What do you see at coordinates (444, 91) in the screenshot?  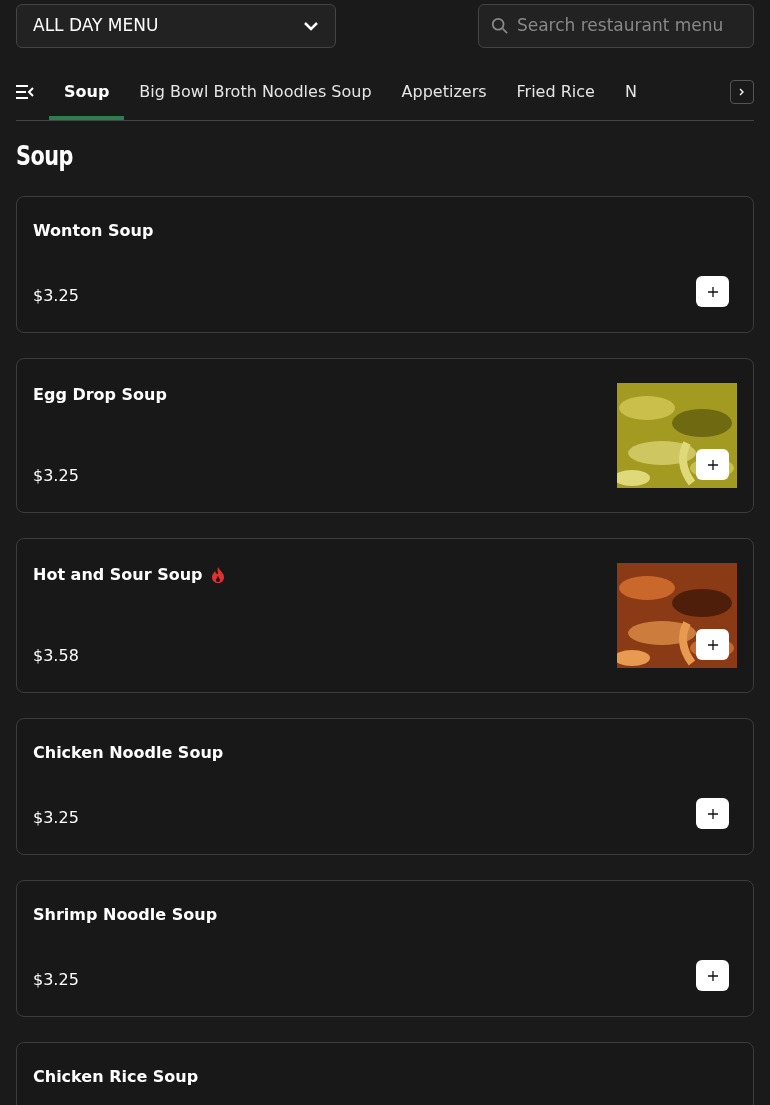 I see `category-tab: Appetizers` at bounding box center [444, 91].